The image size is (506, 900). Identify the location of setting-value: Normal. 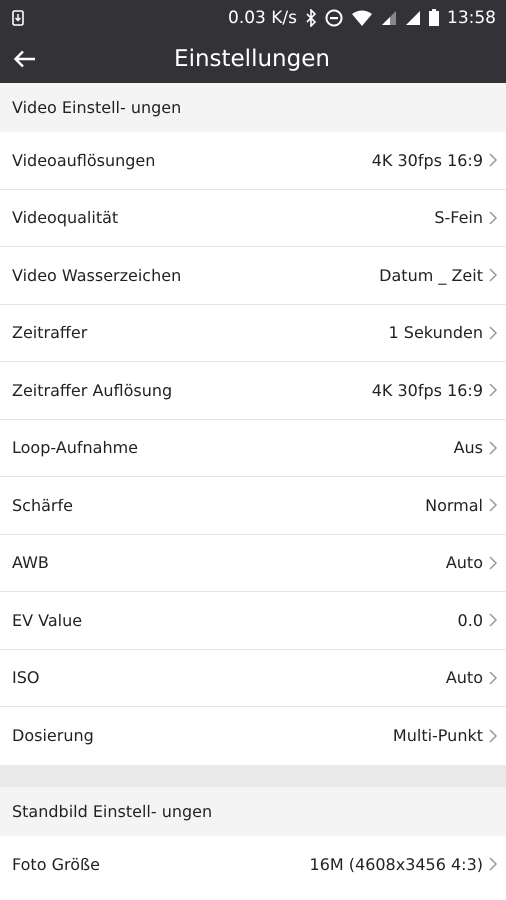
(454, 505).